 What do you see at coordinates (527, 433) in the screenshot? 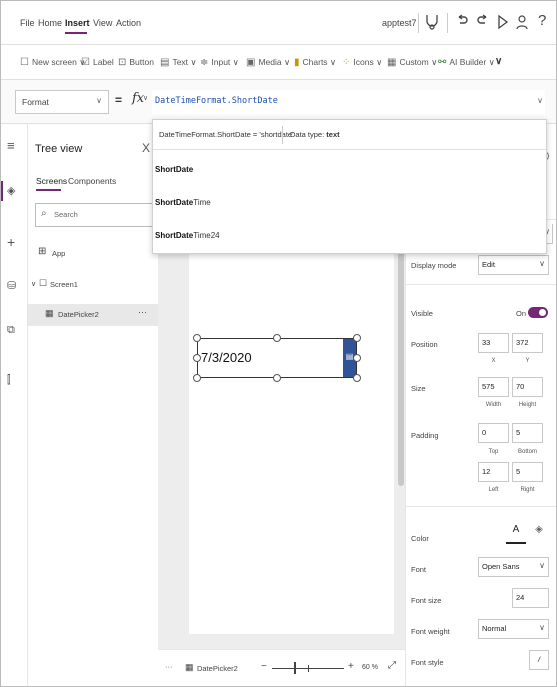
I see `padding-bottom-input: 5` at bounding box center [527, 433].